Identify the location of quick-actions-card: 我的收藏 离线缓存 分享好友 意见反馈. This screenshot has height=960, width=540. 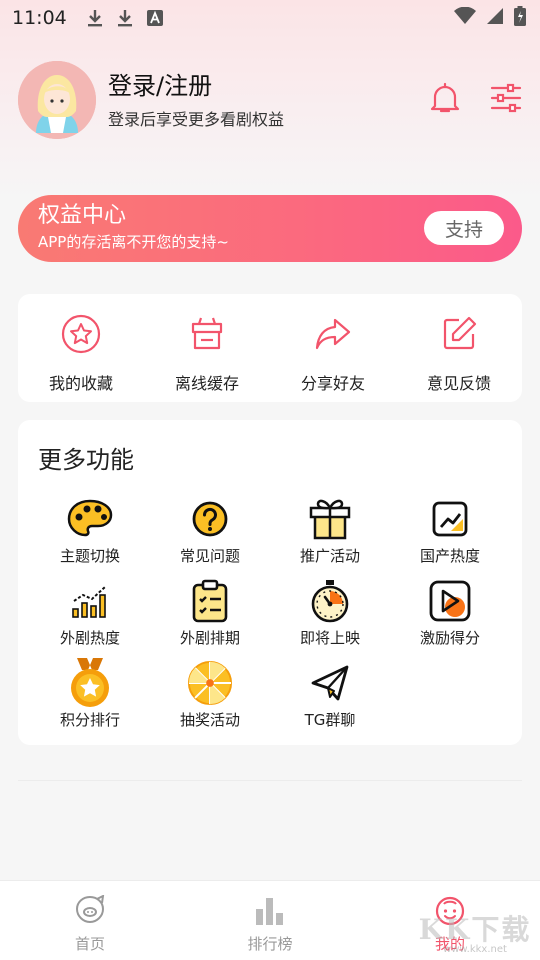
(270, 348).